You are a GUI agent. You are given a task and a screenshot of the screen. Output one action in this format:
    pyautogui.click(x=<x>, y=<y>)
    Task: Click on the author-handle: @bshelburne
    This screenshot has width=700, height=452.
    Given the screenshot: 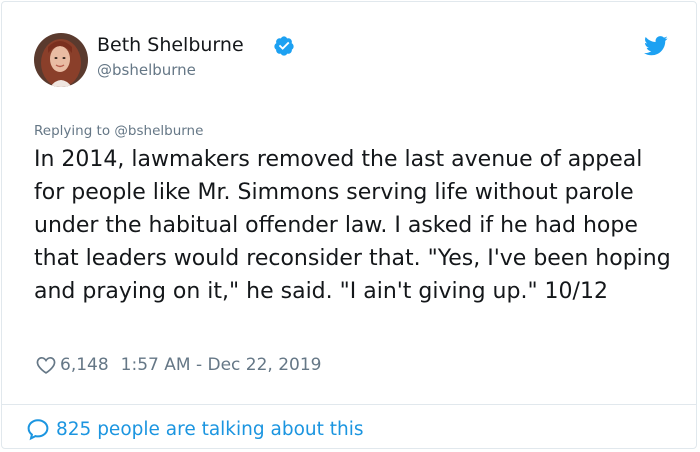 What is the action you would take?
    pyautogui.click(x=146, y=70)
    